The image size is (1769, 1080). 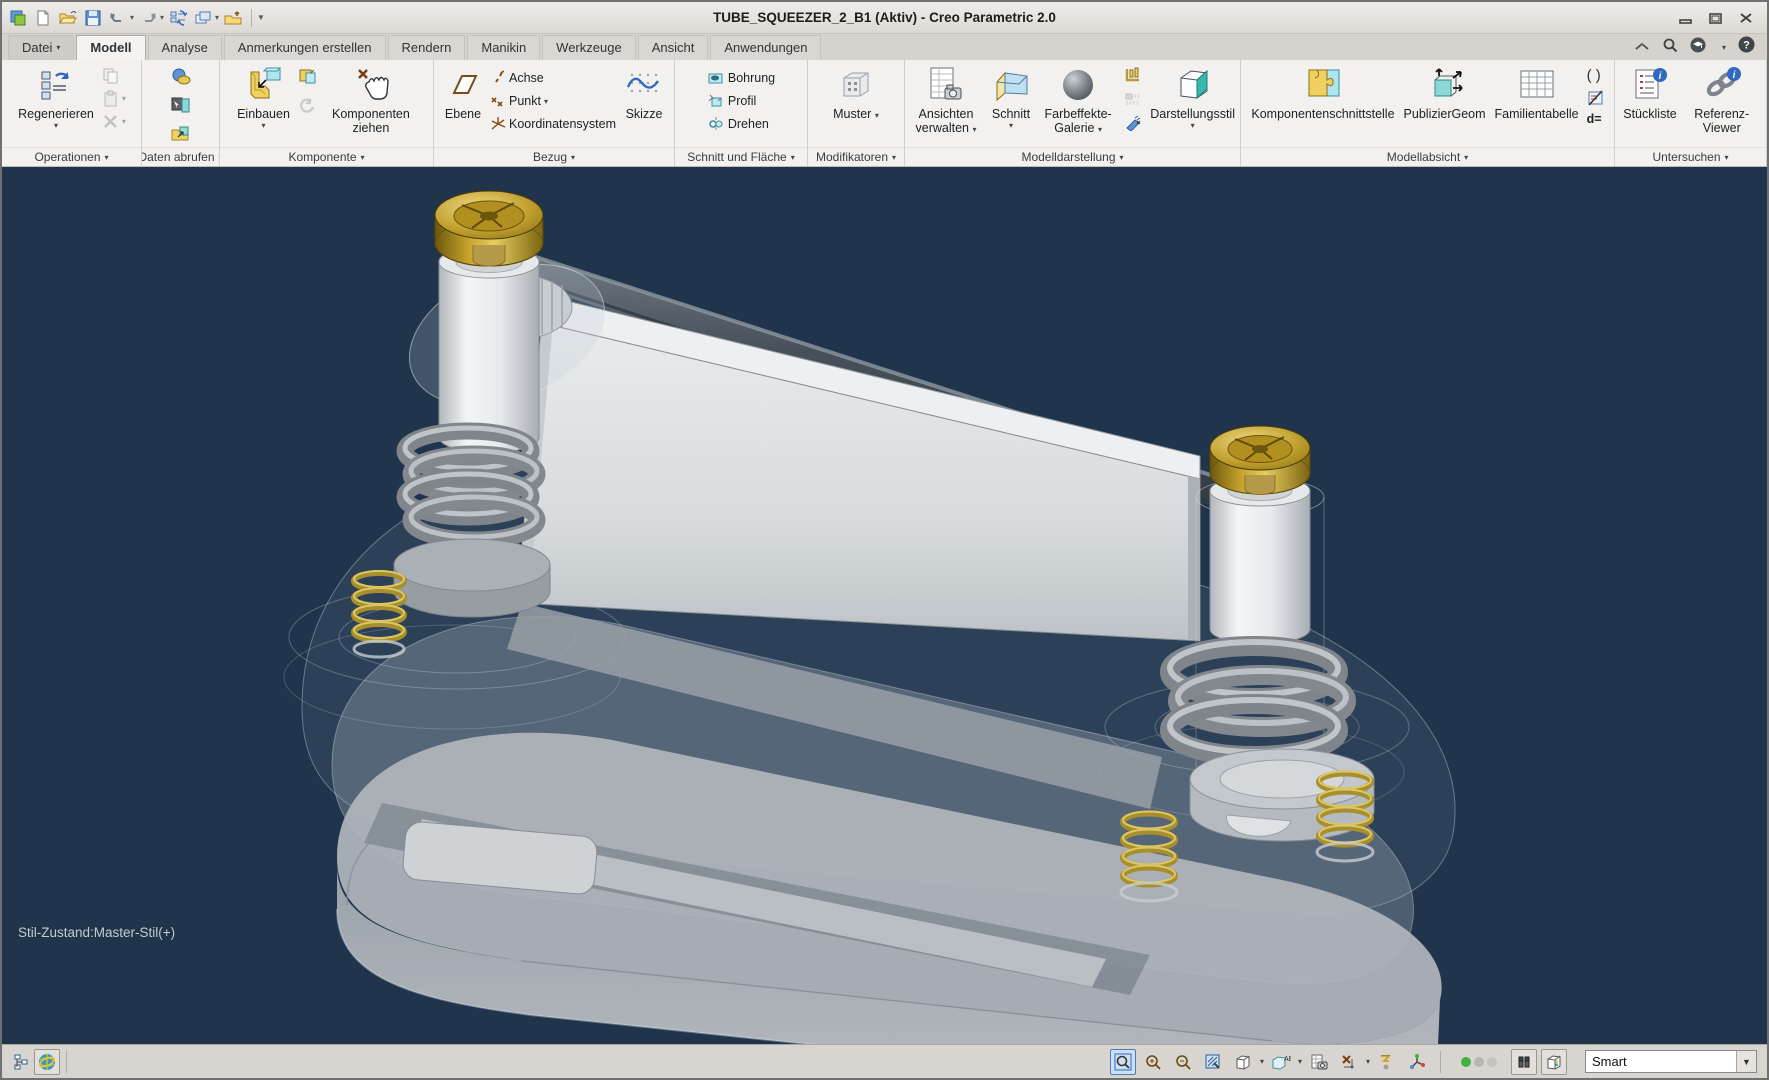 What do you see at coordinates (203, 18) in the screenshot?
I see `window-switch-button` at bounding box center [203, 18].